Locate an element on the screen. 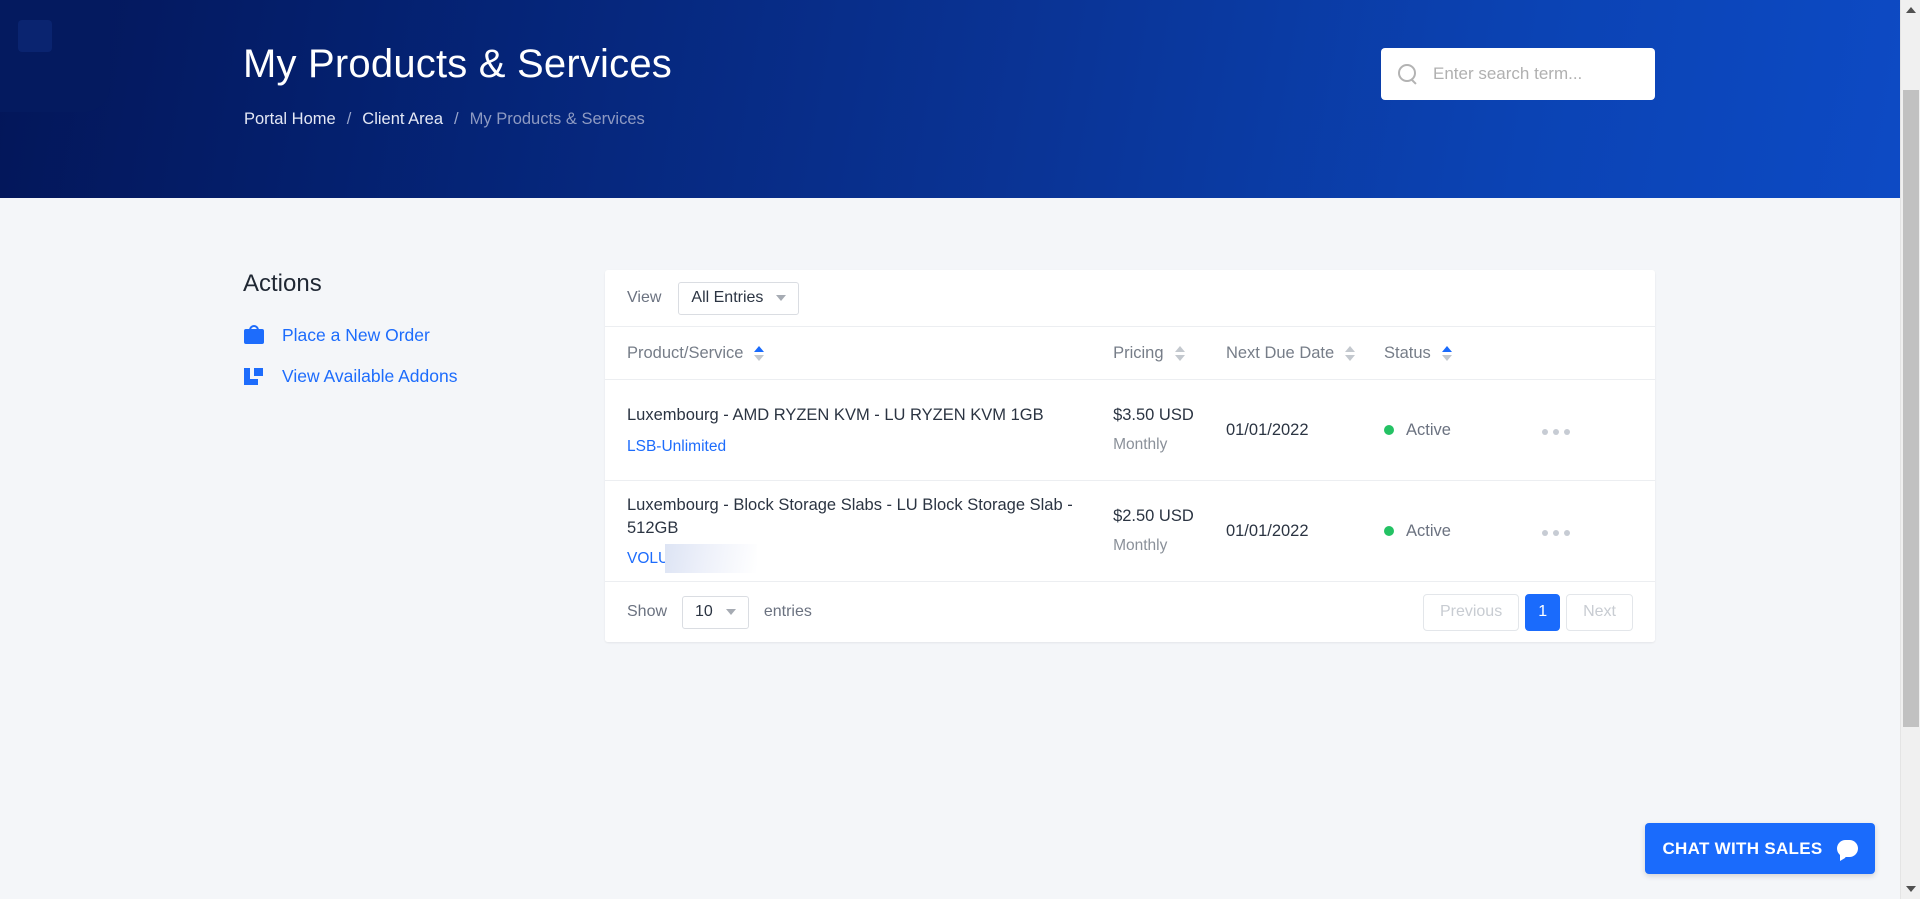  cell-pricing: $3.50 USD Monthly is located at coordinates (1169, 430).